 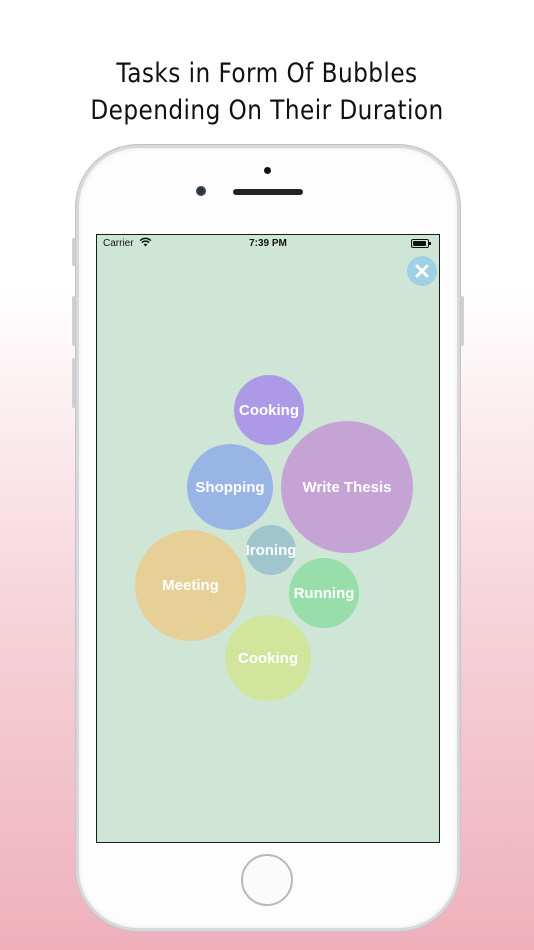 I want to click on bubble-shopping: Shopping, so click(x=230, y=487).